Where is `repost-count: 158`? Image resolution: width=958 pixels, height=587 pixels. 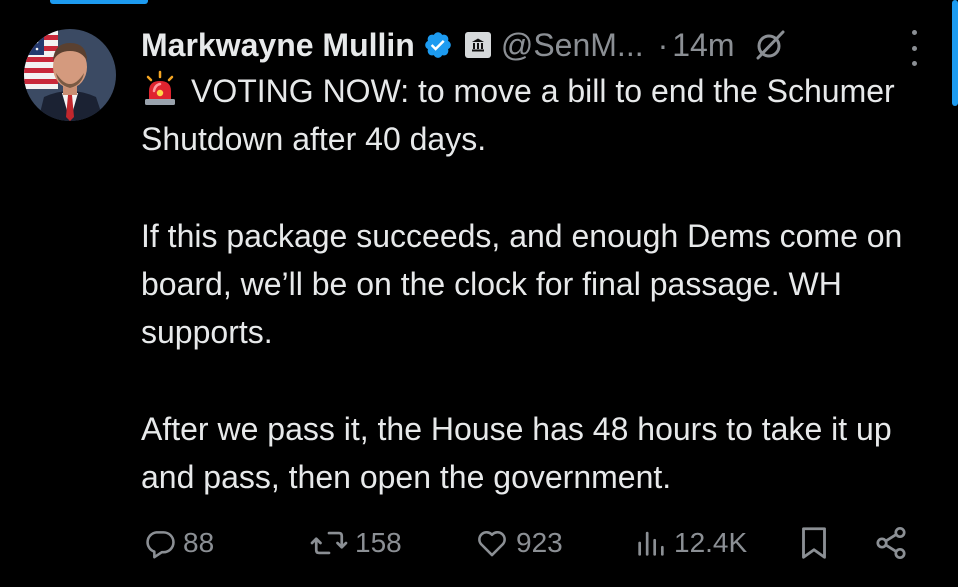 repost-count: 158 is located at coordinates (378, 542).